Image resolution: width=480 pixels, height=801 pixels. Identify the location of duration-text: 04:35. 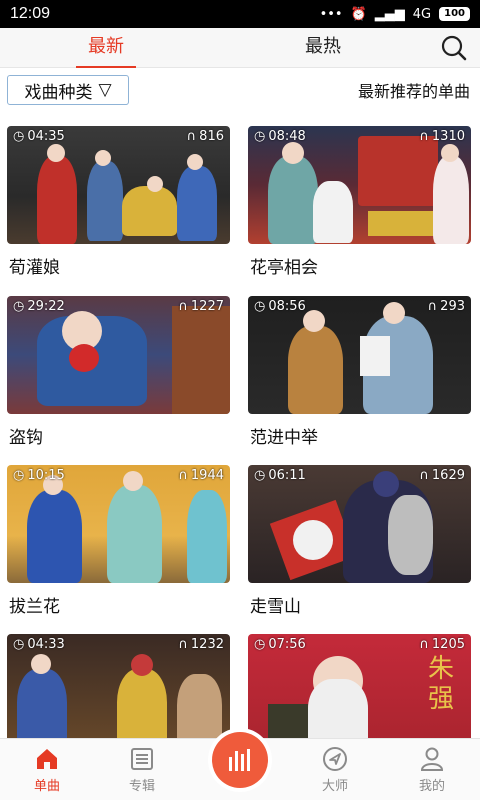
(46, 136).